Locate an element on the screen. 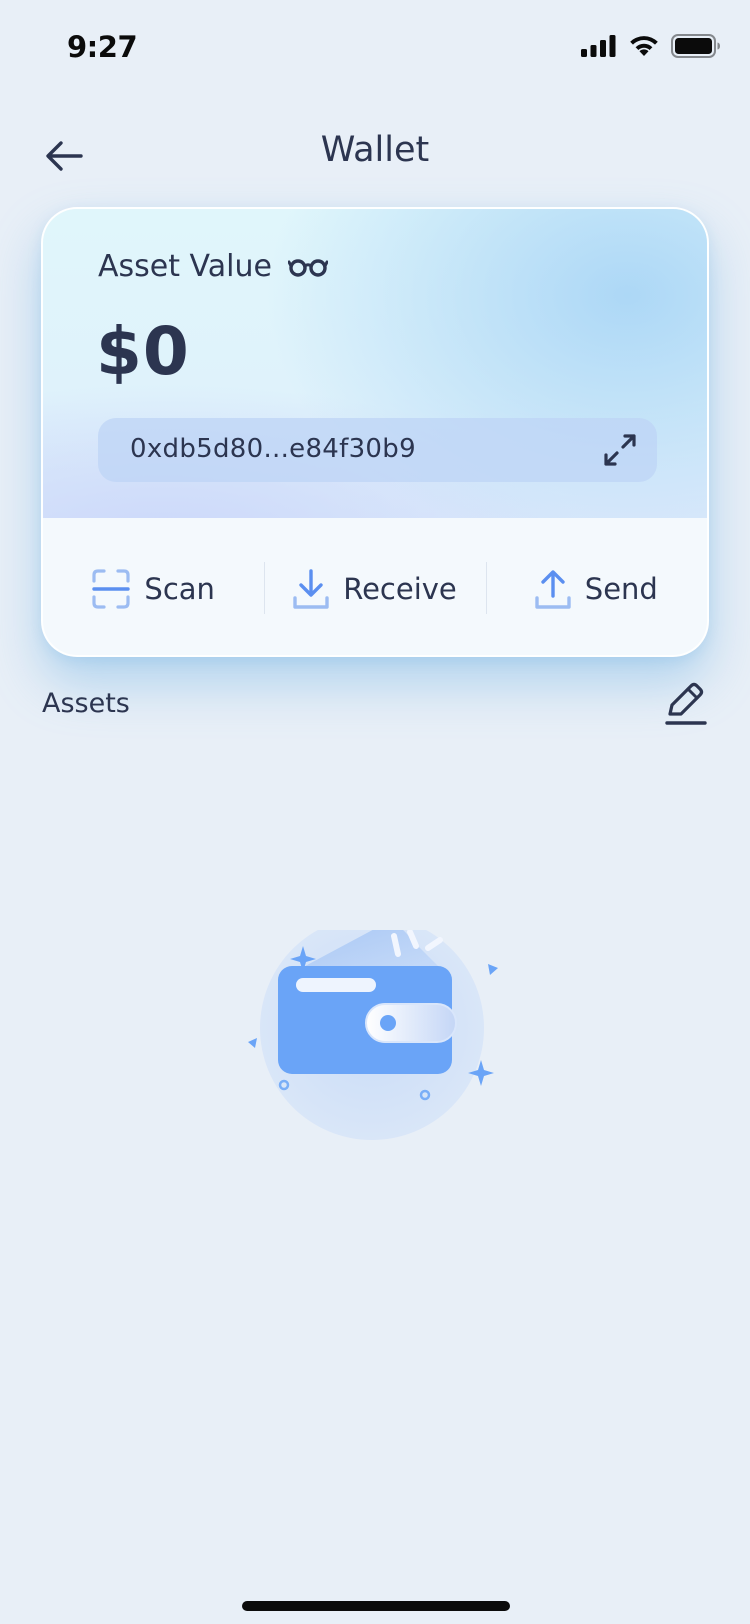 The height and width of the screenshot is (1624, 750). scan-button: Scan is located at coordinates (153, 586).